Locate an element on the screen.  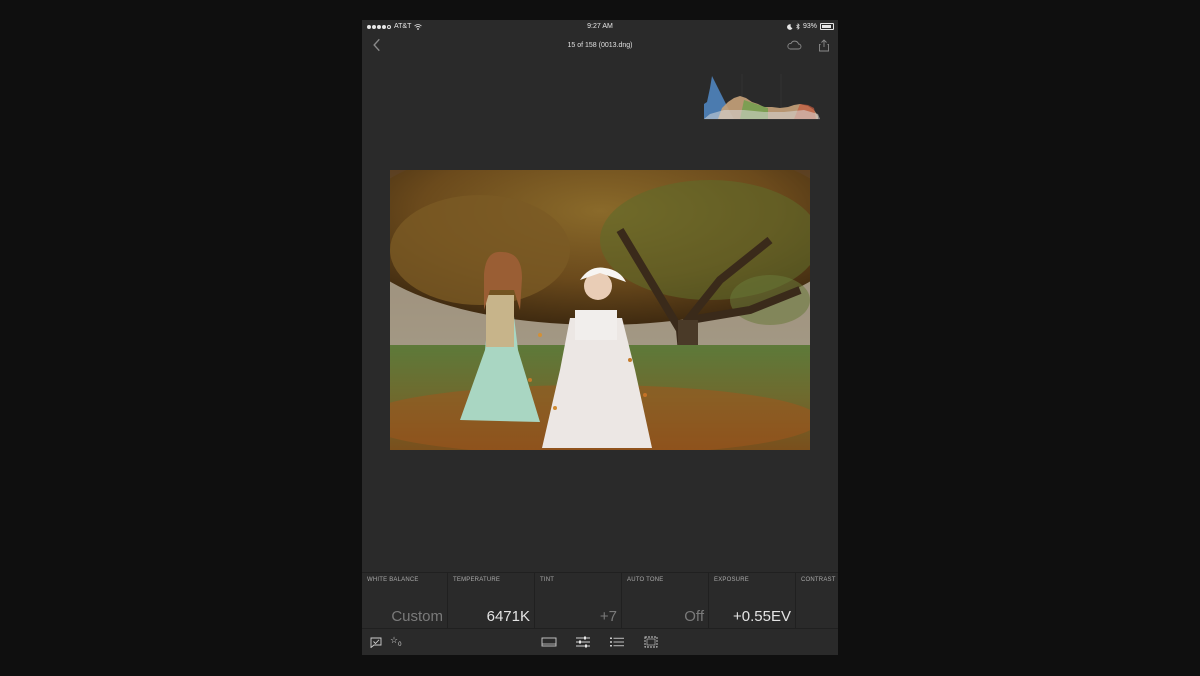
histogram is located at coordinates (762, 97).